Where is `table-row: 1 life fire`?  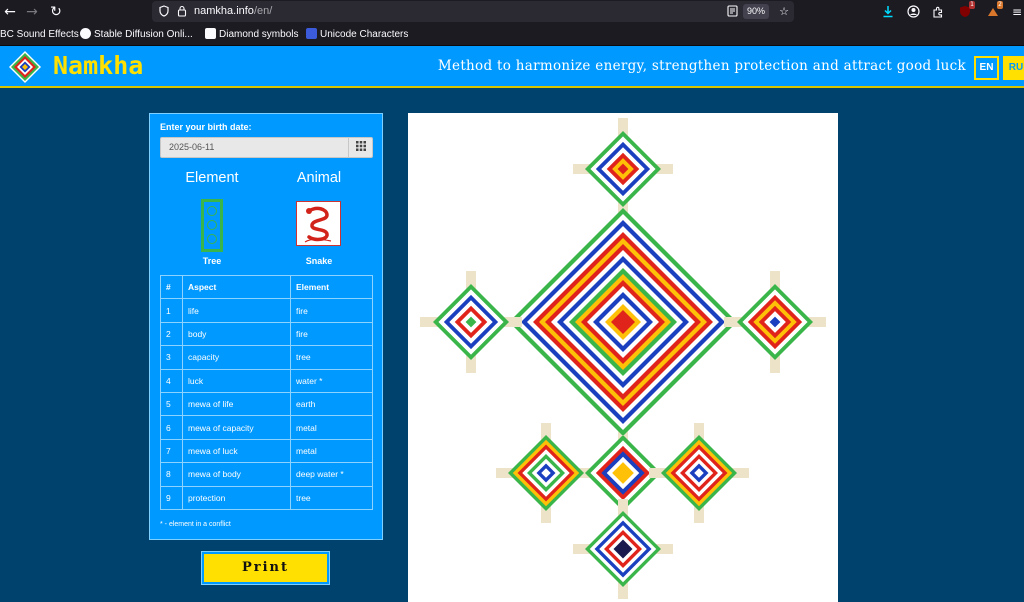 table-row: 1 life fire is located at coordinates (266, 310).